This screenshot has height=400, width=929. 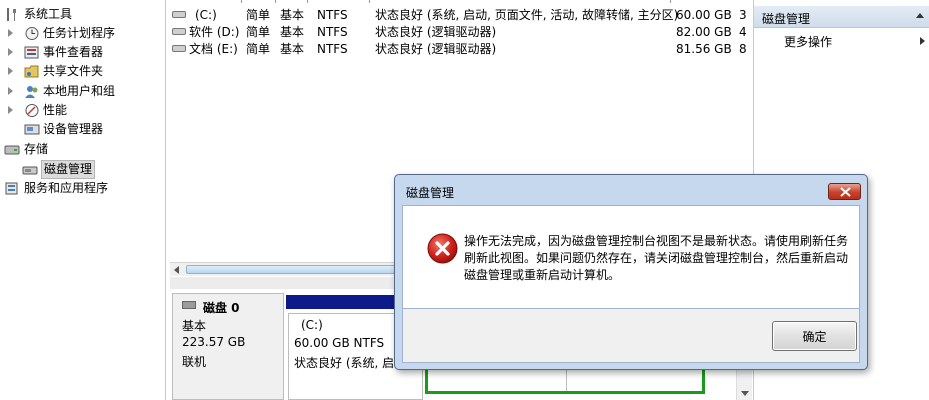 I want to click on error-icon, so click(x=442, y=248).